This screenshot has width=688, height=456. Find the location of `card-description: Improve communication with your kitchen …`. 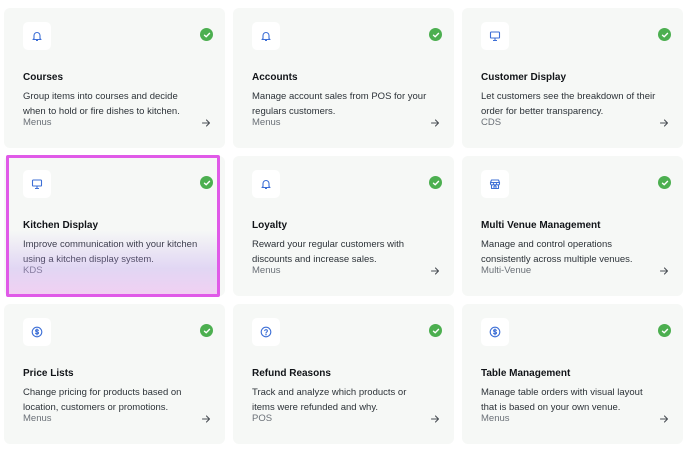

card-description: Improve communication with your kitchen … is located at coordinates (110, 252).